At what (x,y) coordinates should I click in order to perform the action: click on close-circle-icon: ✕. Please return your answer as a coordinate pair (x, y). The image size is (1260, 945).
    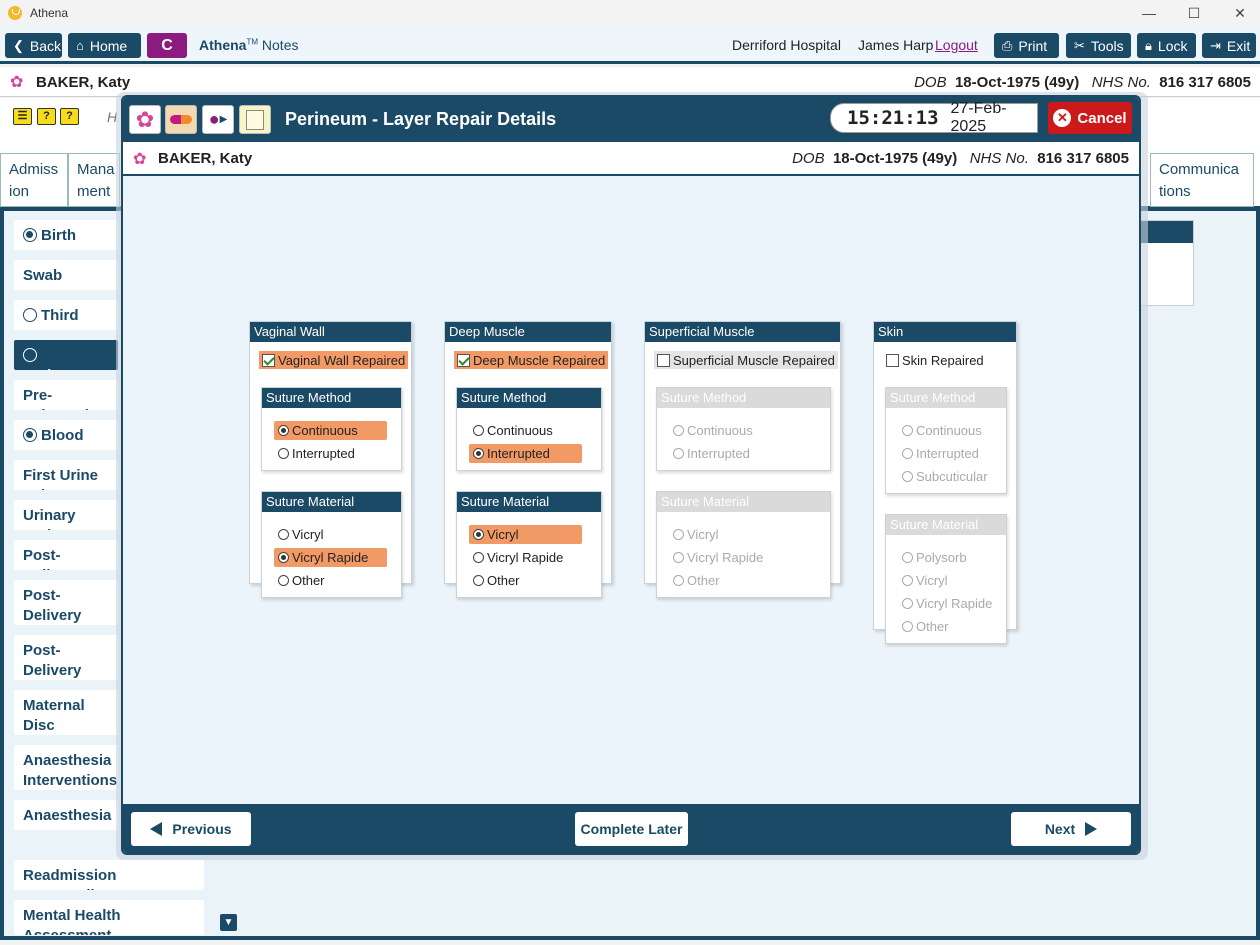
    Looking at the image, I should click on (1062, 118).